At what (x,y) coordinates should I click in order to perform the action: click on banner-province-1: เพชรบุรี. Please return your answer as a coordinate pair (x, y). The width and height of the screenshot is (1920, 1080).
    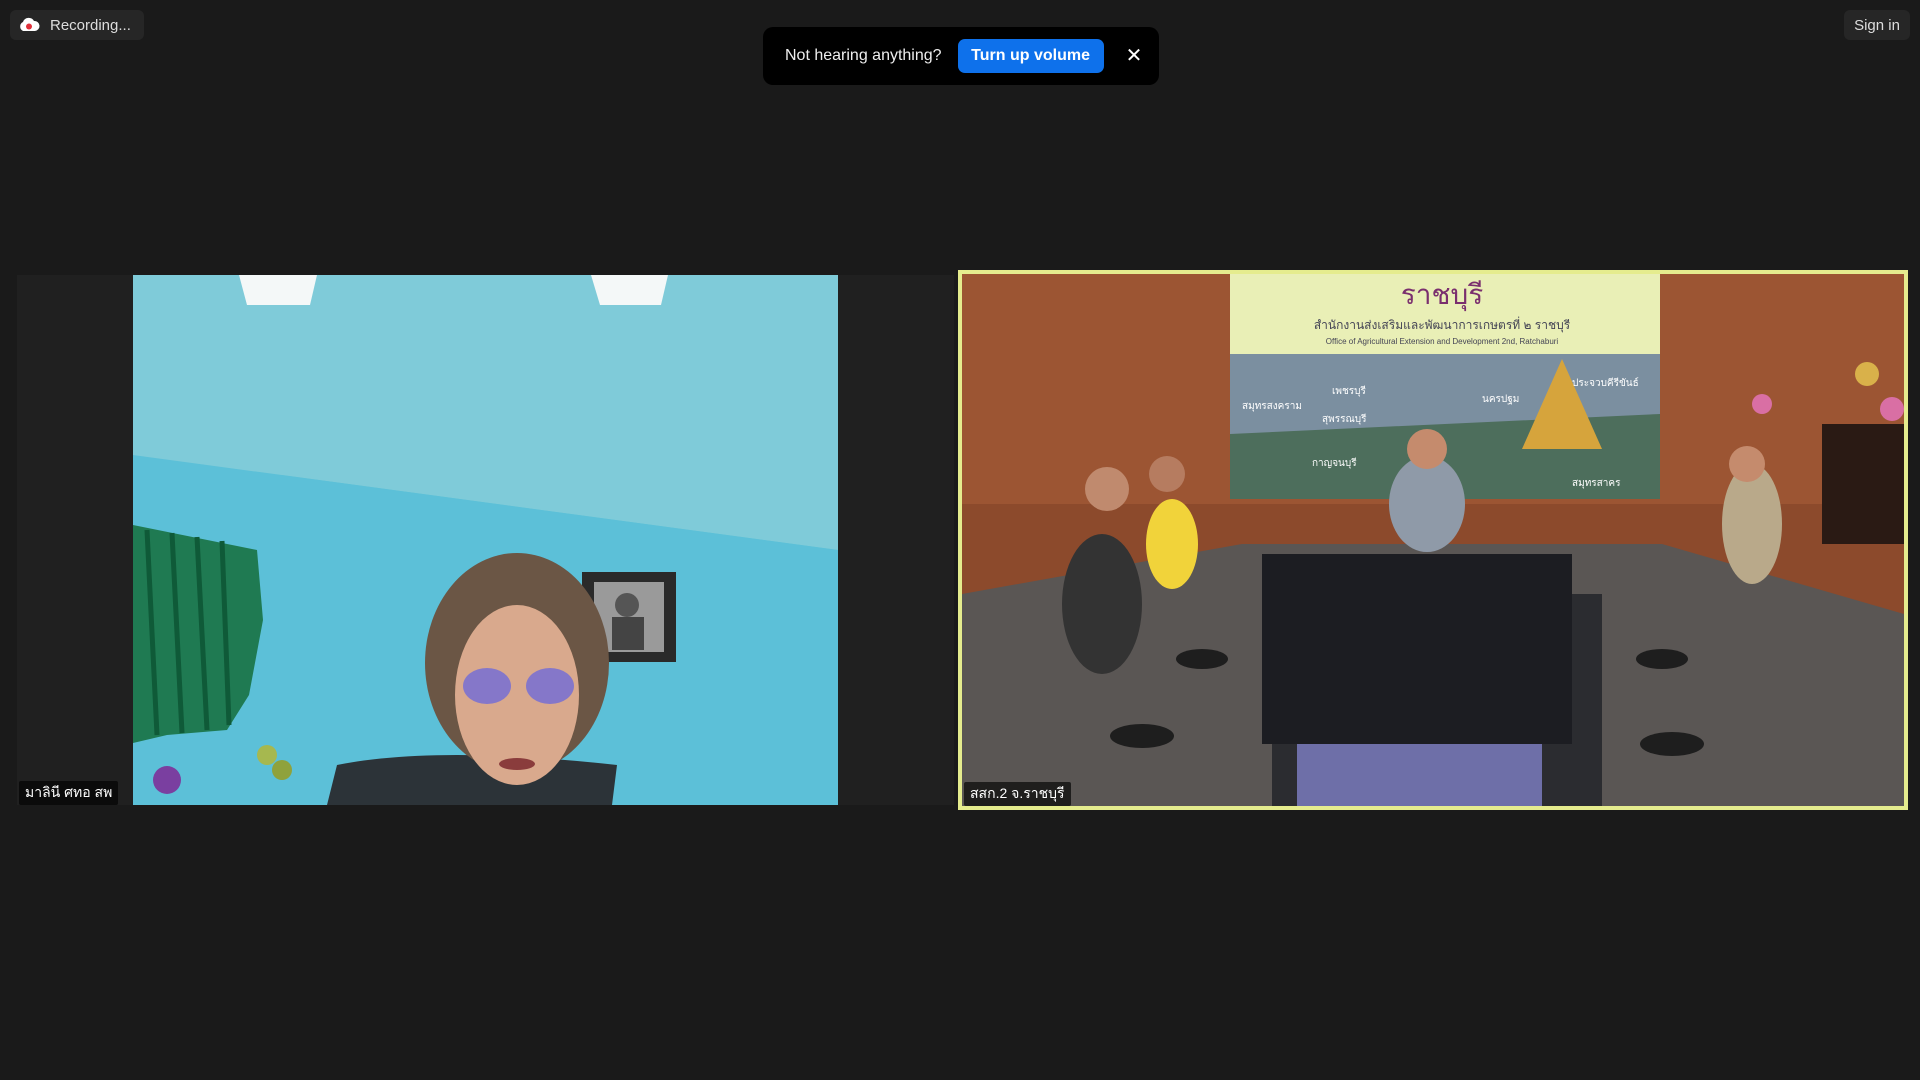
    Looking at the image, I should click on (1349, 391).